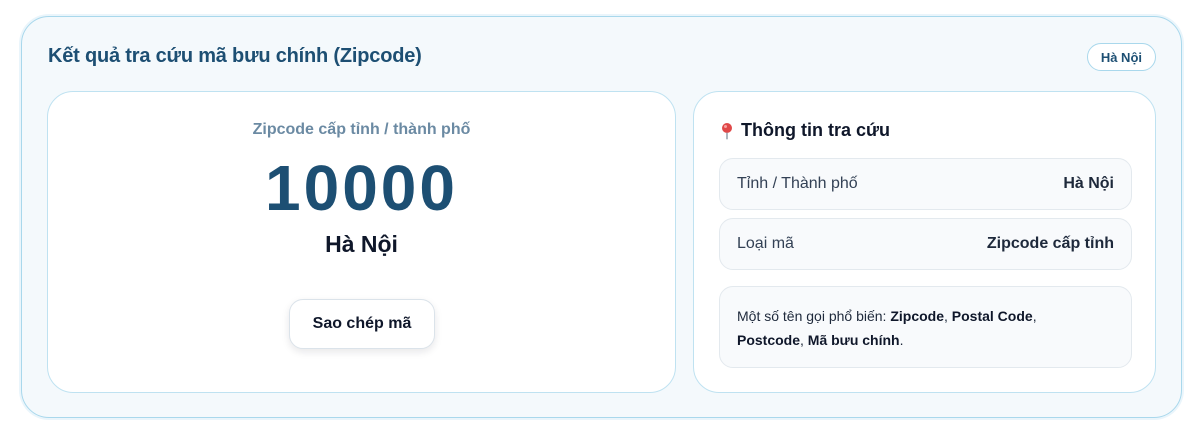  I want to click on copy-code-button: Sao chép mã, so click(362, 324).